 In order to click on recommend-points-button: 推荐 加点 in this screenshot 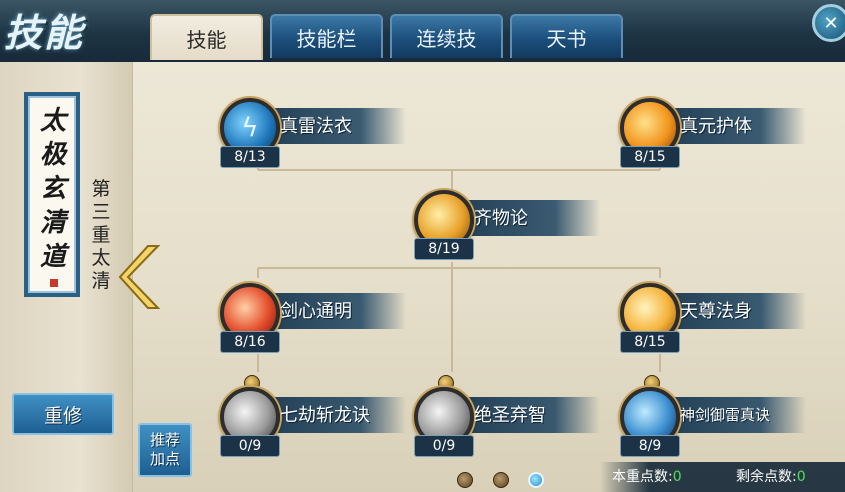, I will do `click(165, 450)`.